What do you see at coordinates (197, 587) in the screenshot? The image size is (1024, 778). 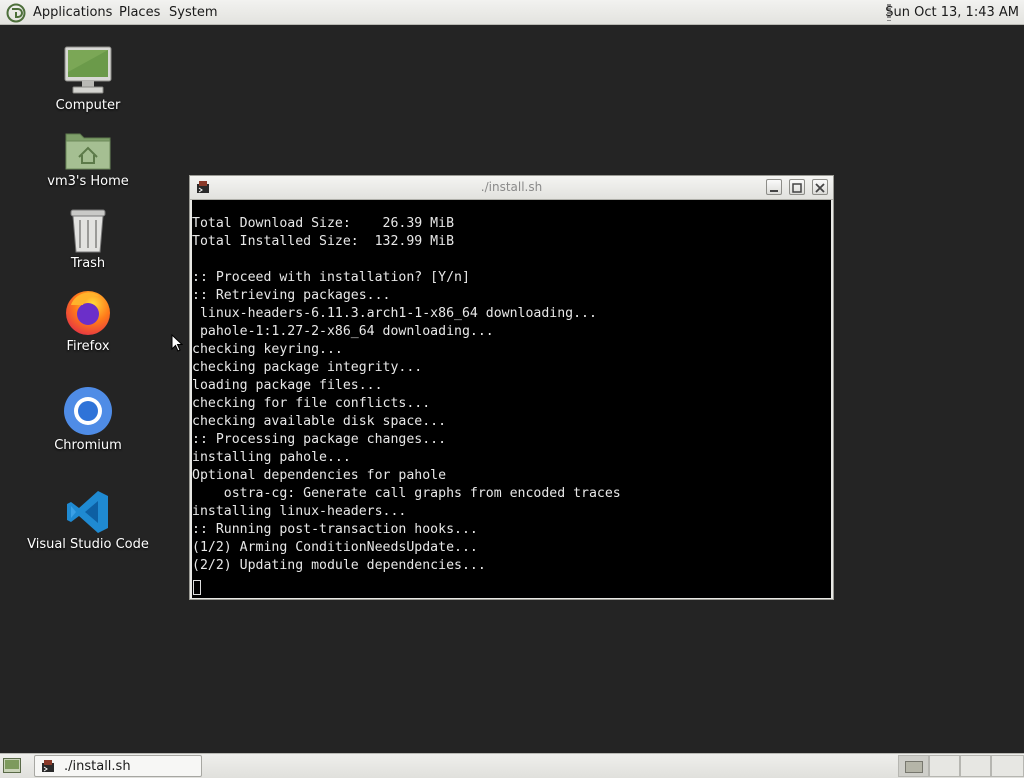 I see `terminal-cursor` at bounding box center [197, 587].